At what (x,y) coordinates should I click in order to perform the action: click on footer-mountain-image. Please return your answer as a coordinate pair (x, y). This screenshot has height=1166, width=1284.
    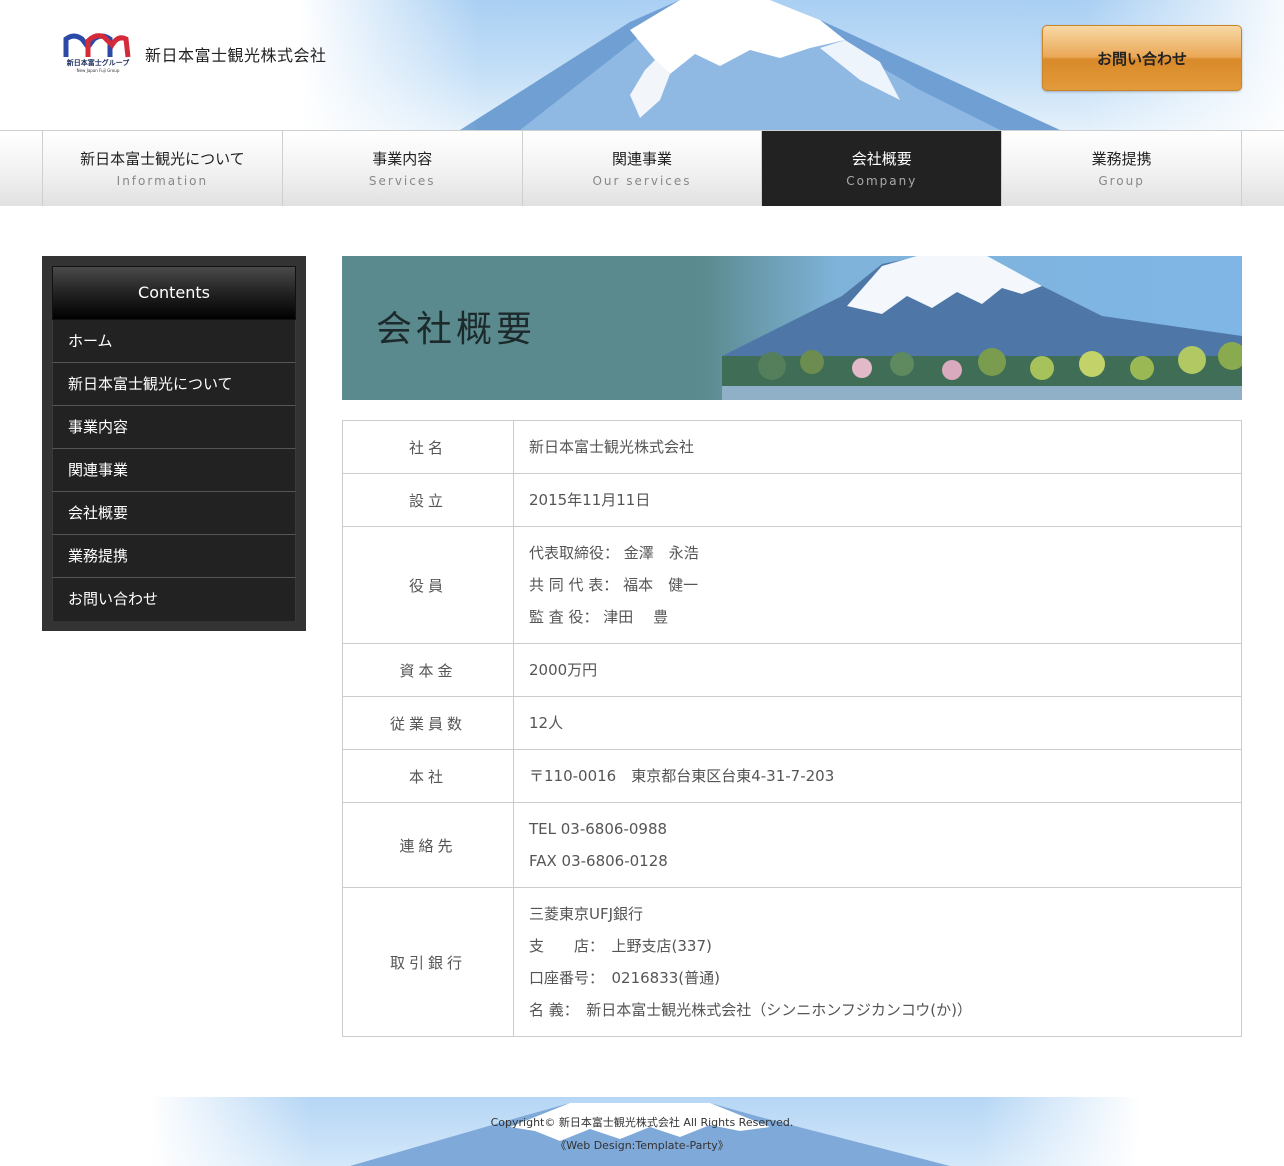
    Looking at the image, I should click on (645, 1131).